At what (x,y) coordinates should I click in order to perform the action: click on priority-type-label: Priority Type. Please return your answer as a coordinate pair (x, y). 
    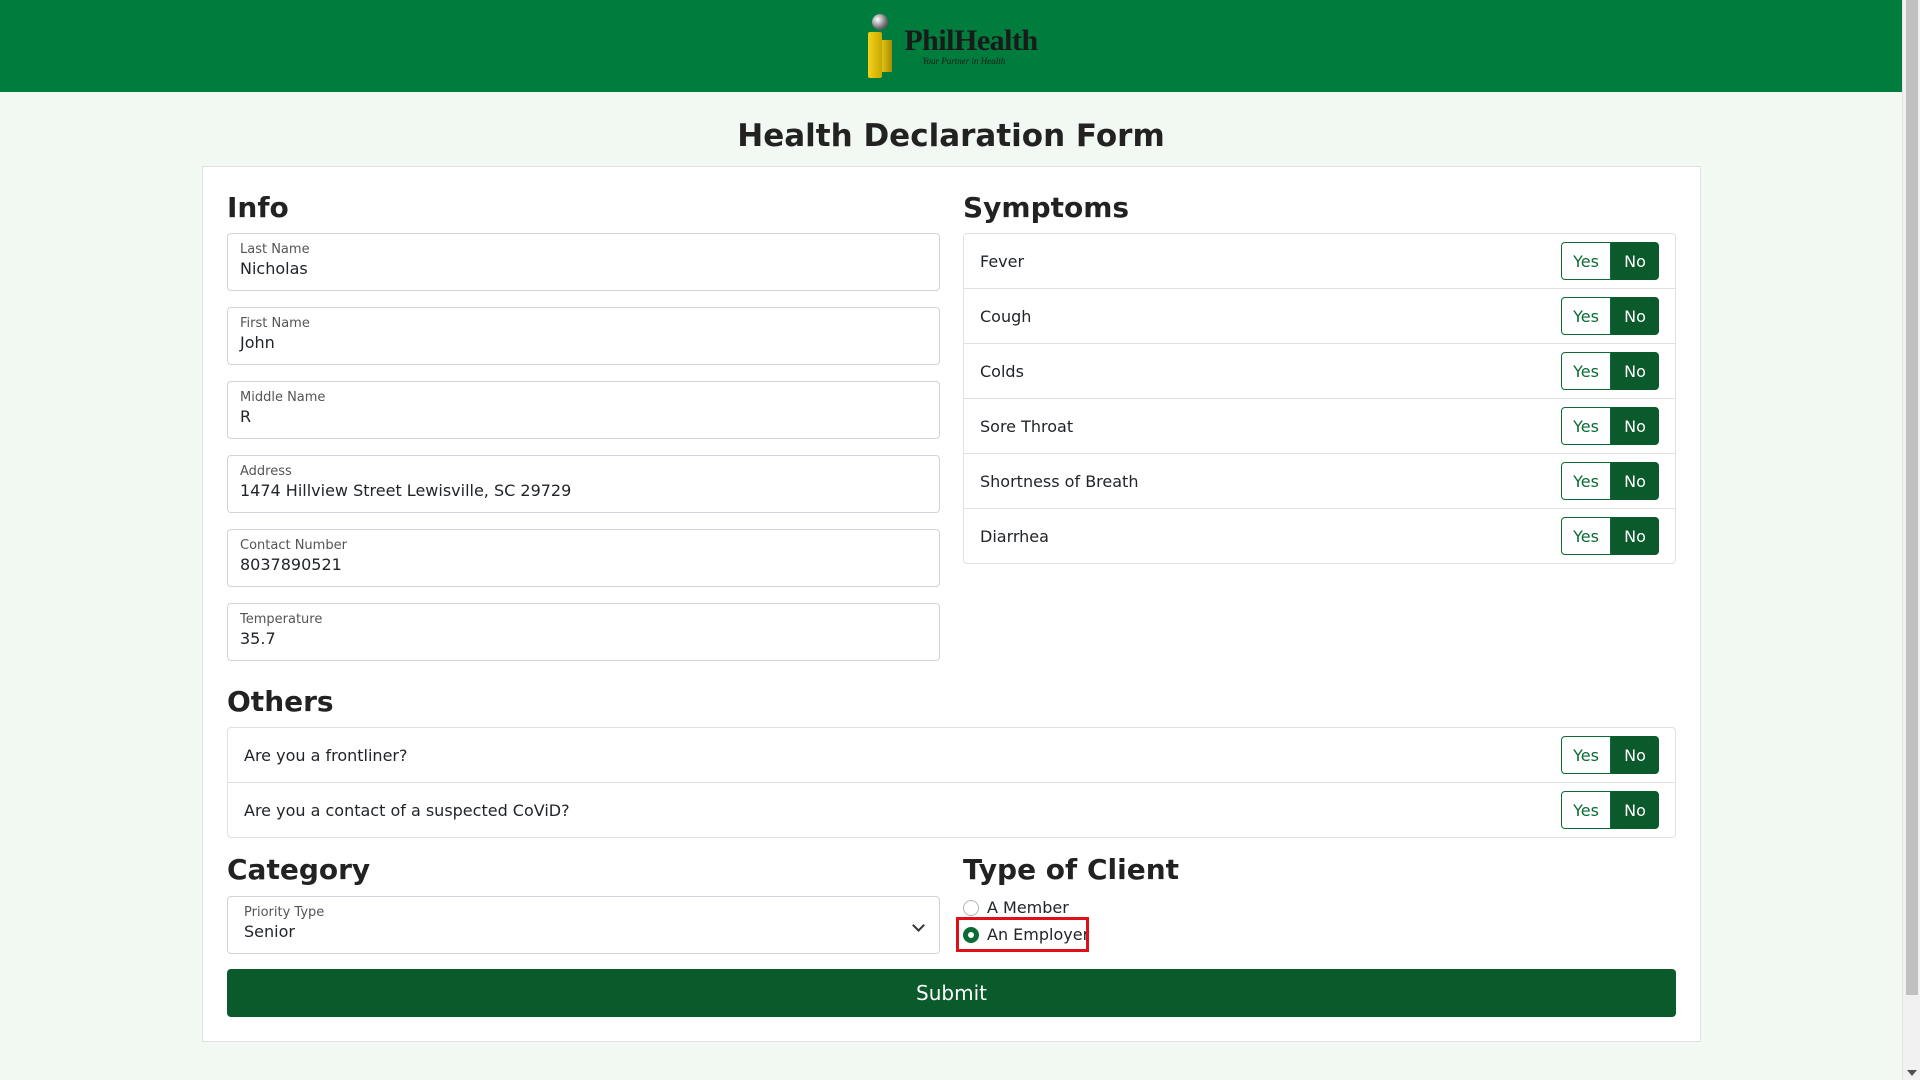
    Looking at the image, I should click on (284, 912).